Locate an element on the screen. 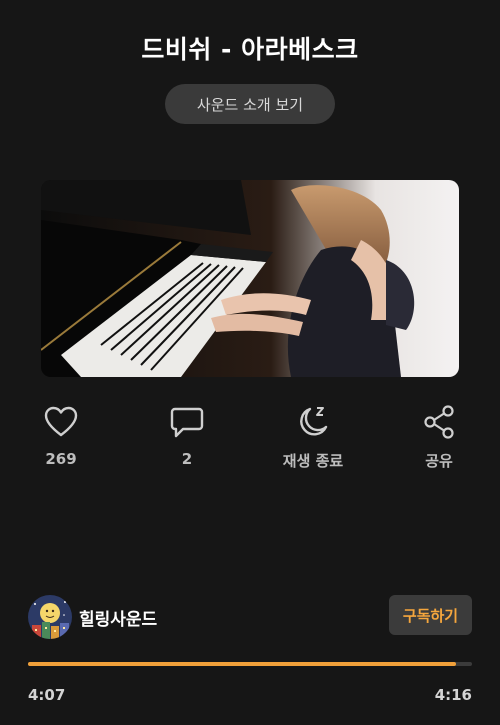 Image resolution: width=500 pixels, height=725 pixels. share-label: 공유 is located at coordinates (439, 461).